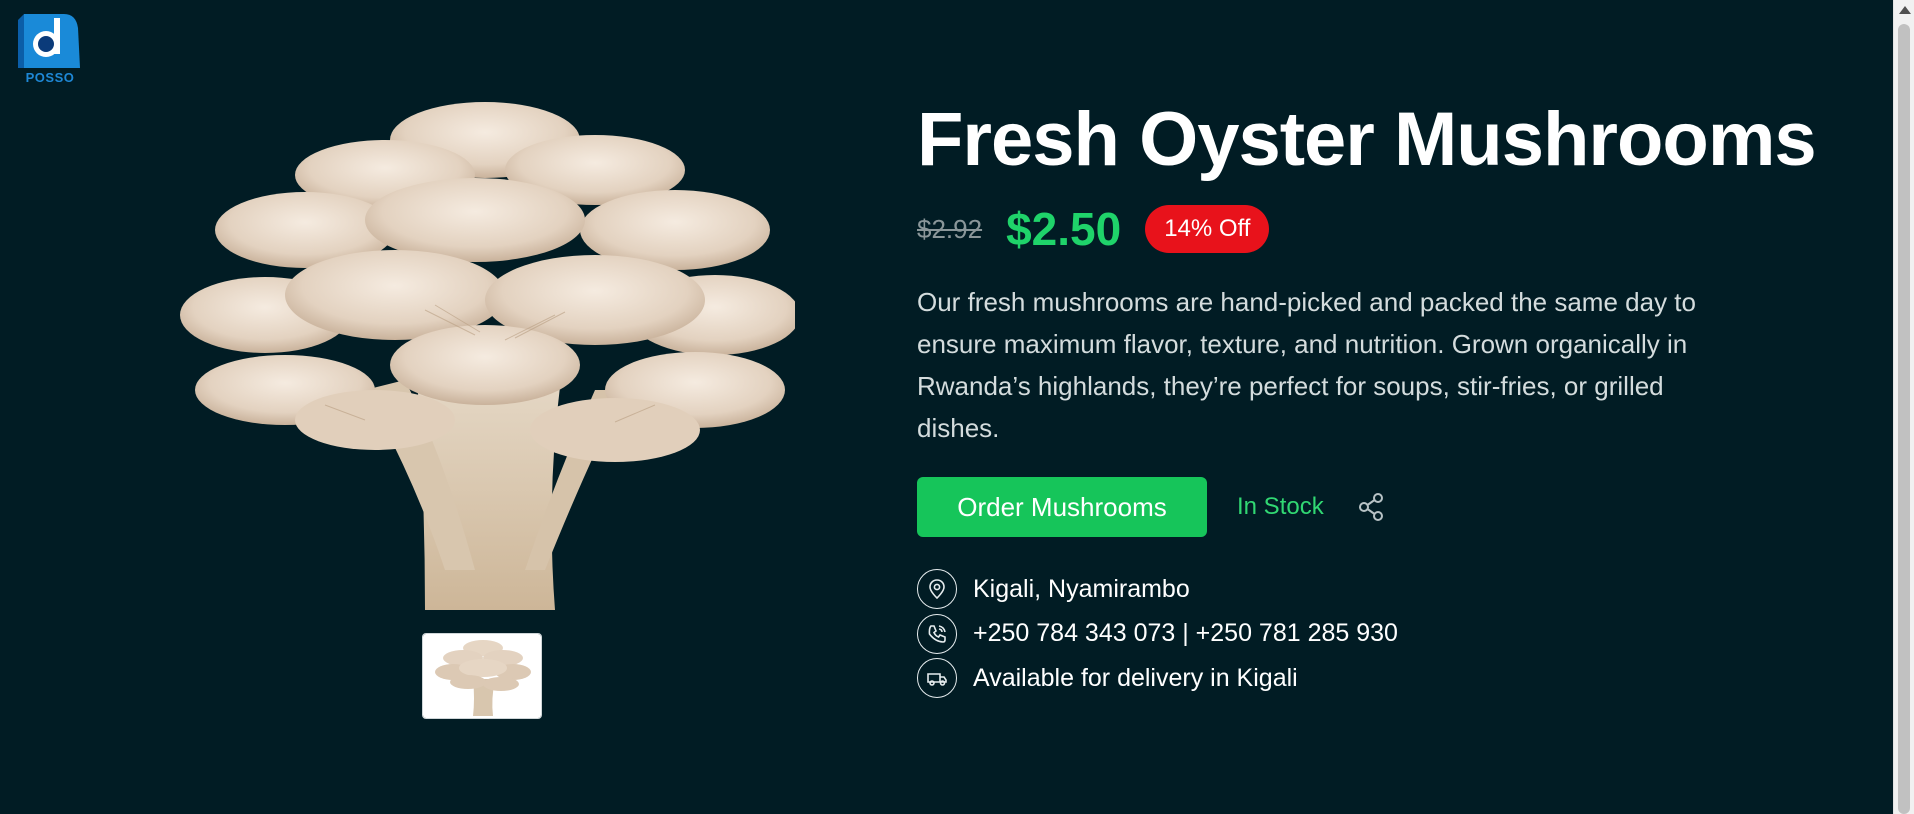 This screenshot has height=814, width=1914. Describe the element at coordinates (49, 41) in the screenshot. I see `logo-icon` at that location.